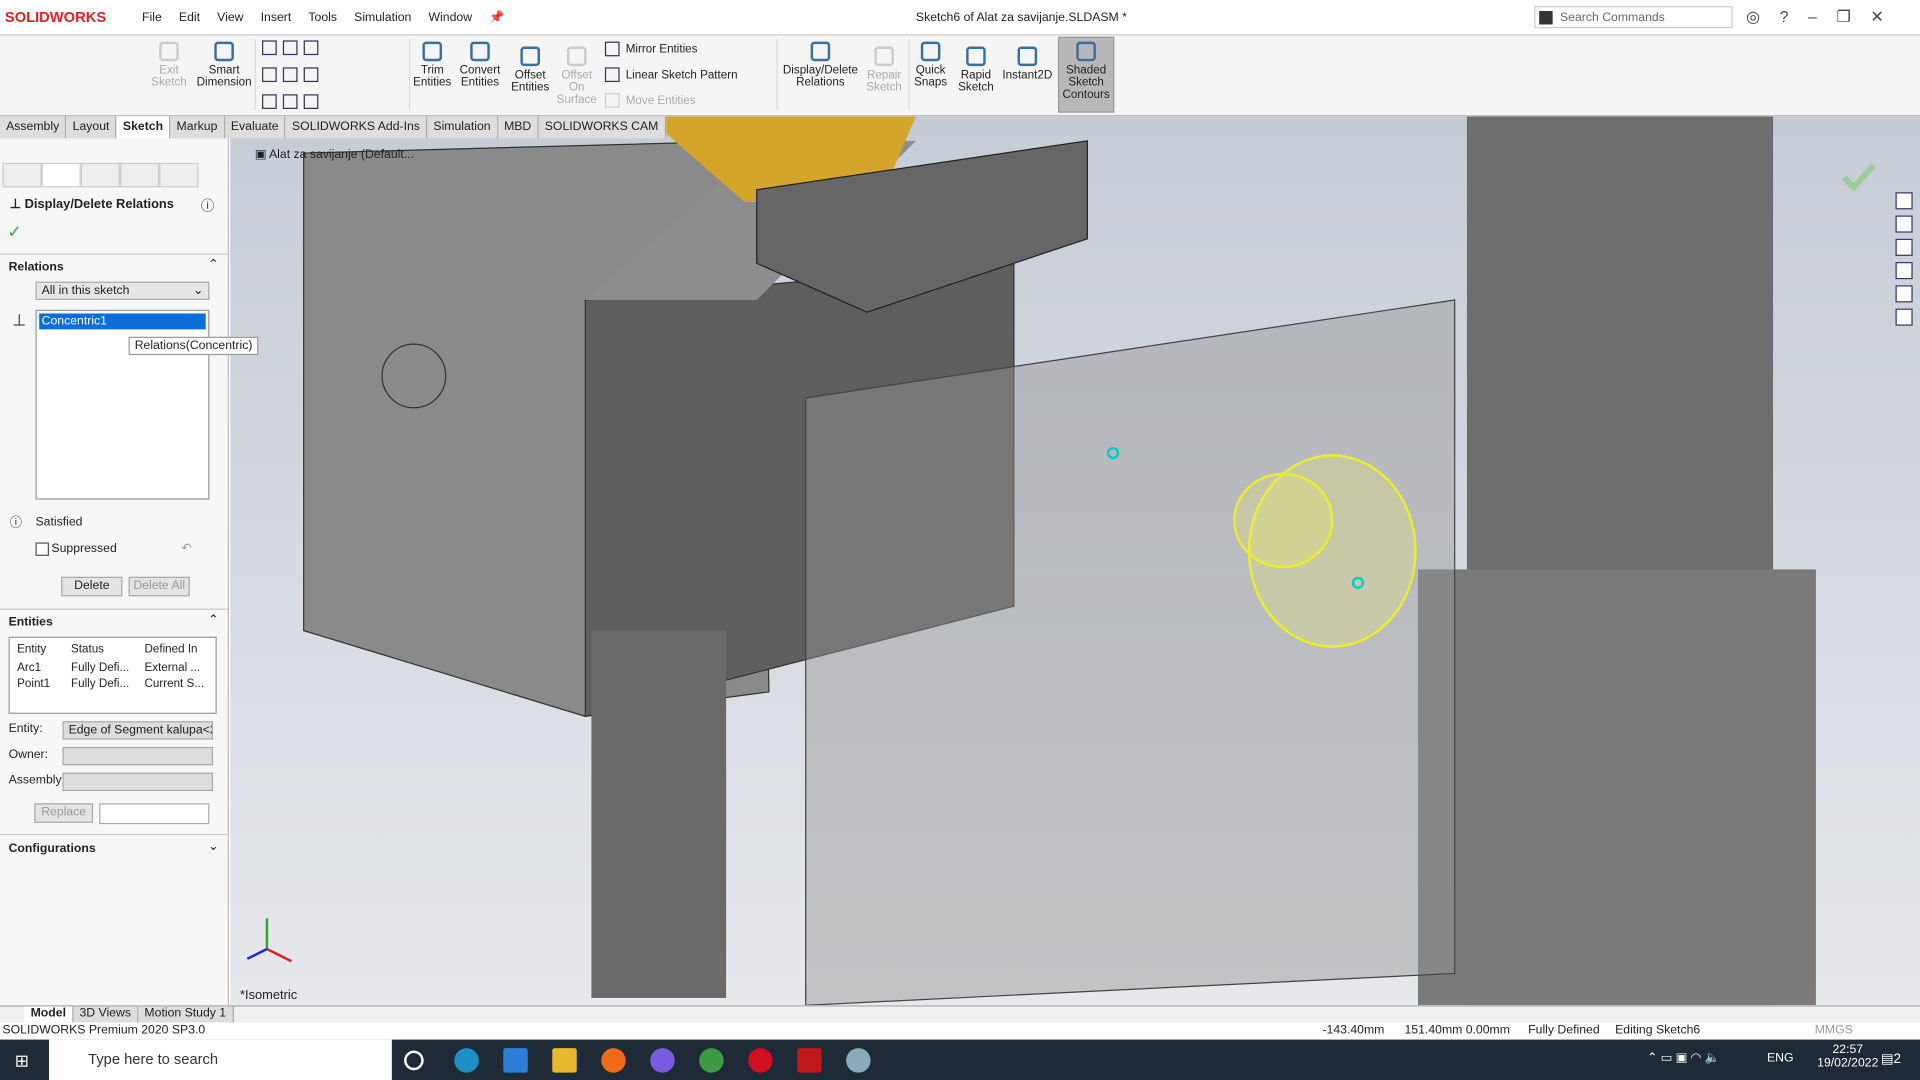 This screenshot has width=1920, height=1080. What do you see at coordinates (138, 756) in the screenshot?
I see `owner-field` at bounding box center [138, 756].